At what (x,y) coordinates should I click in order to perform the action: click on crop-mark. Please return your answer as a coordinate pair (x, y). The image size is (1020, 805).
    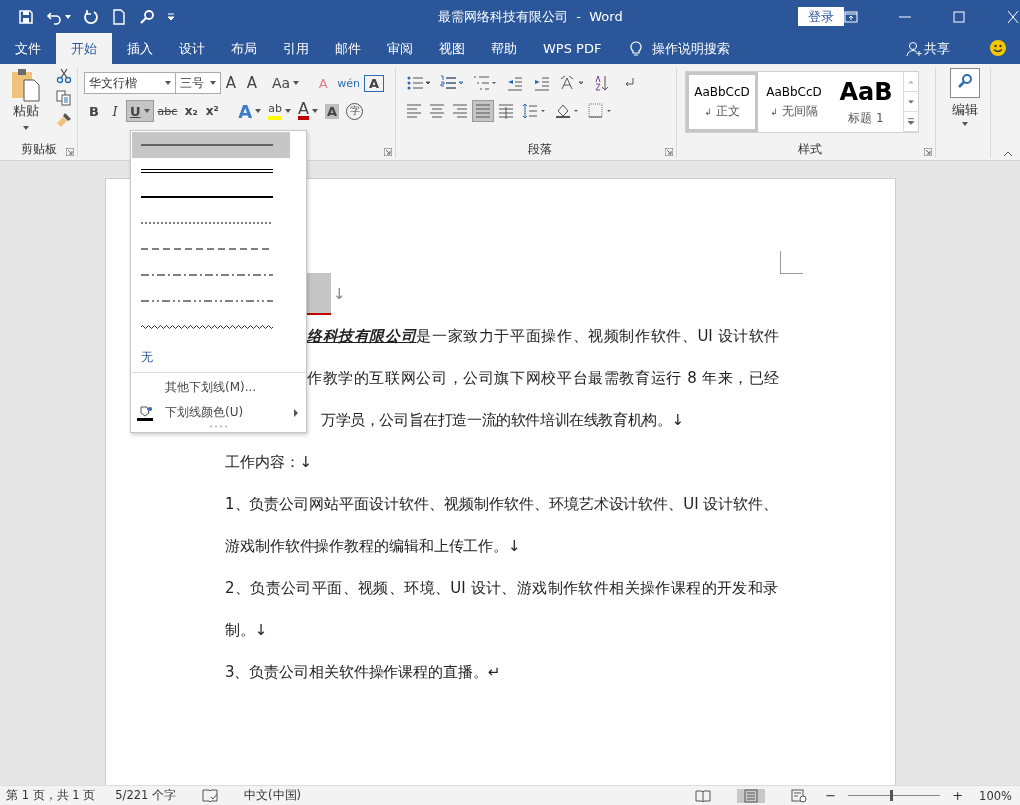
    Looking at the image, I should click on (791, 262).